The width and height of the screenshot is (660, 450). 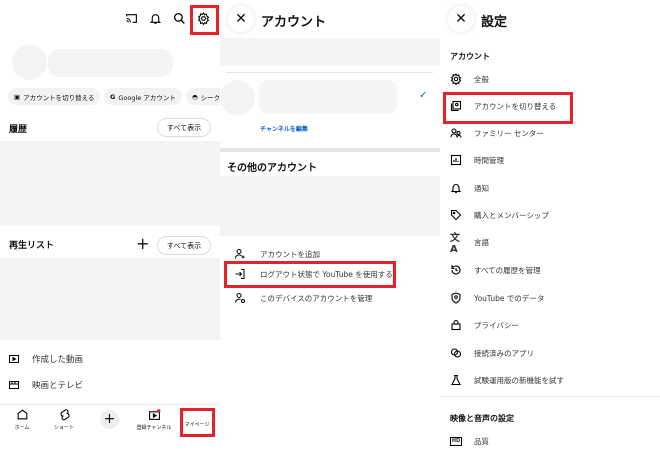 What do you see at coordinates (423, 95) in the screenshot?
I see `check-icon: ✓` at bounding box center [423, 95].